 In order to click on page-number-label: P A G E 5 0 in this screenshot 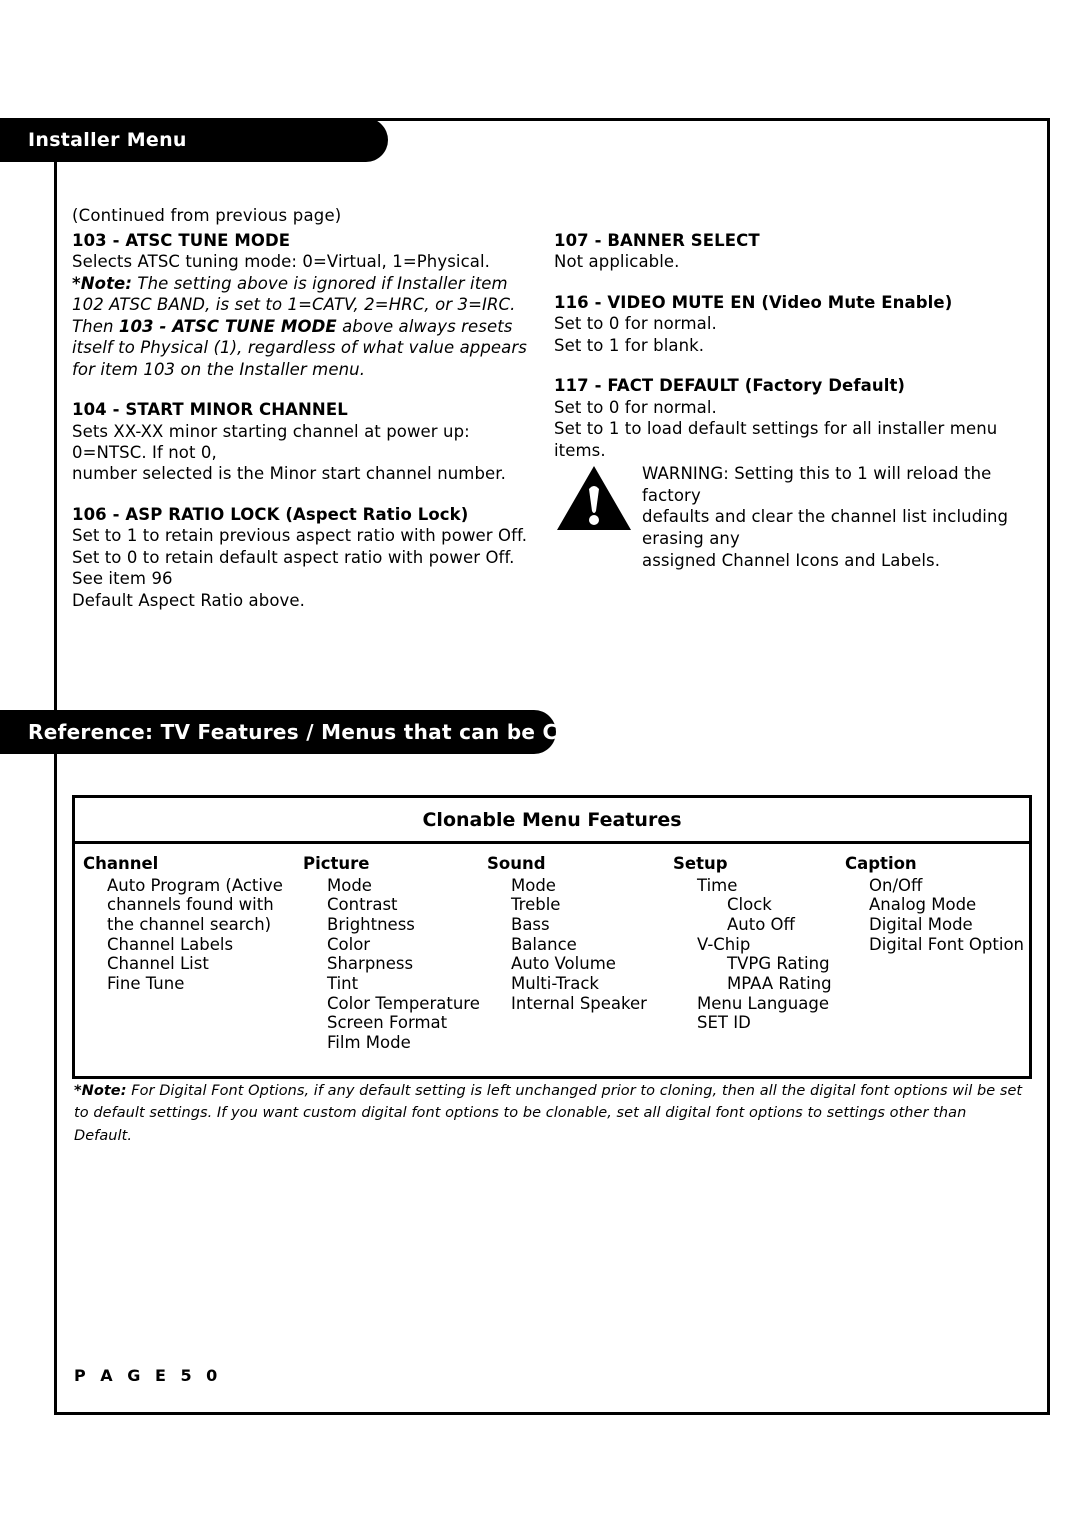, I will do `click(148, 1375)`.